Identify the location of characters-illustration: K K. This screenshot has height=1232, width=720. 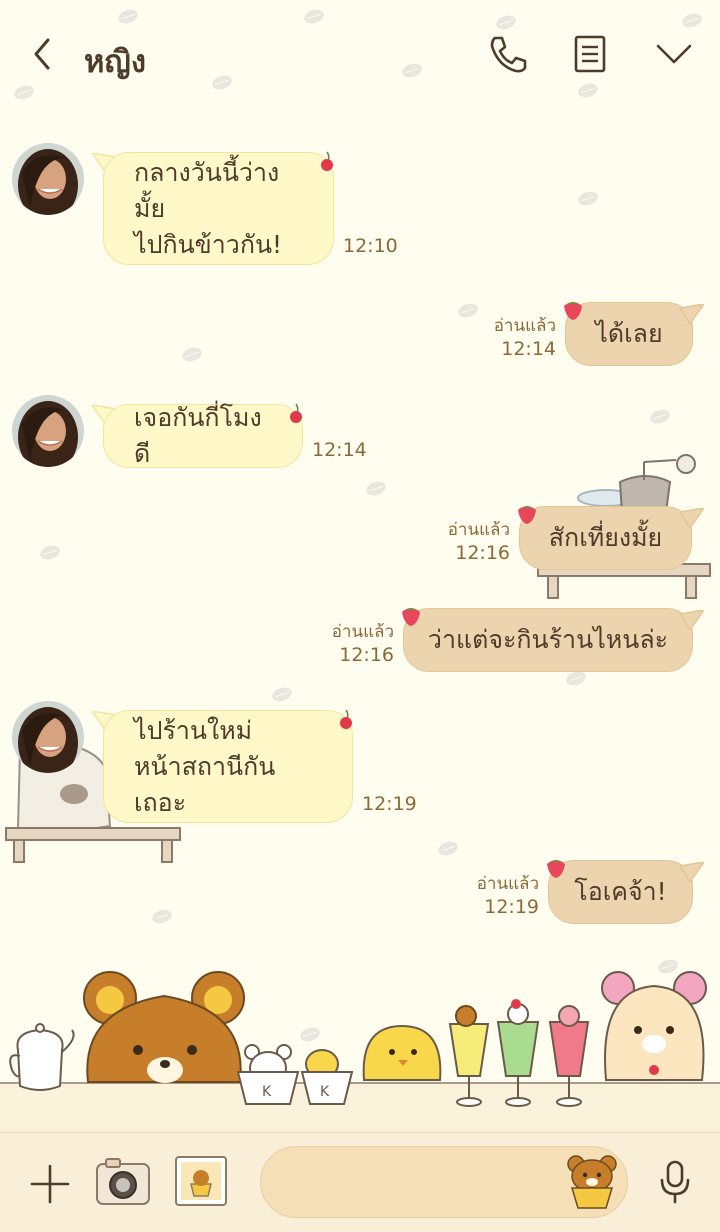
(358, 1039).